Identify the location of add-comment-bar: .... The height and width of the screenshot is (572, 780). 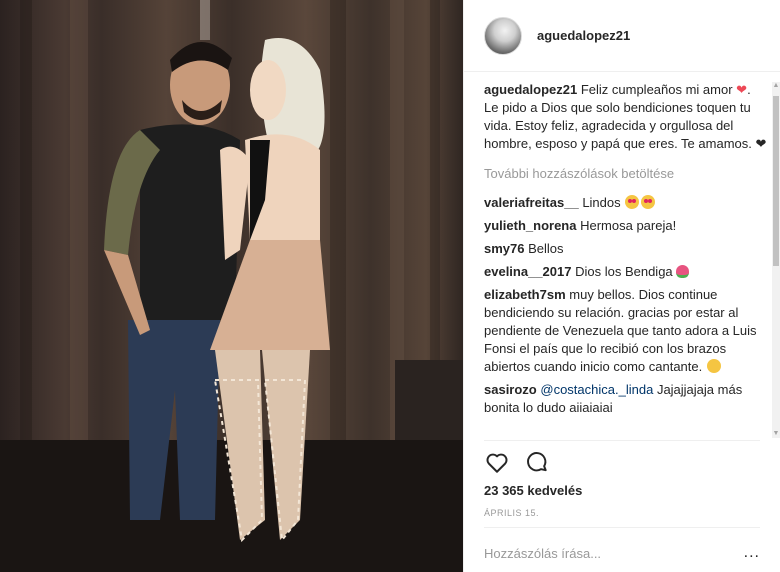
(622, 553).